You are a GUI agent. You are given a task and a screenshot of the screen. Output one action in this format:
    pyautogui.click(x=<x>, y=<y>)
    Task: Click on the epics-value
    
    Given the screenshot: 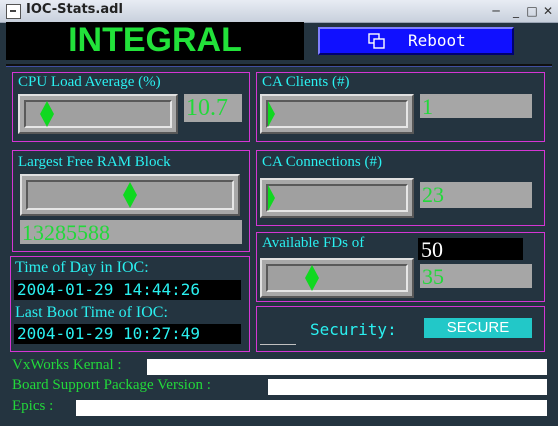 What is the action you would take?
    pyautogui.click(x=311, y=408)
    